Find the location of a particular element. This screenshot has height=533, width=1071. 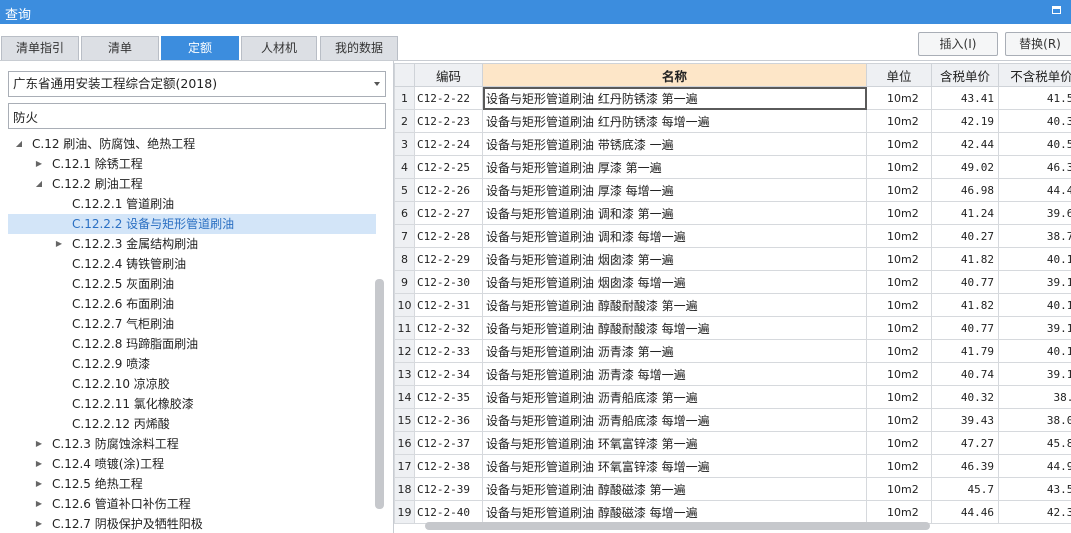

tax-price-cell: 39.43 is located at coordinates (965, 420).